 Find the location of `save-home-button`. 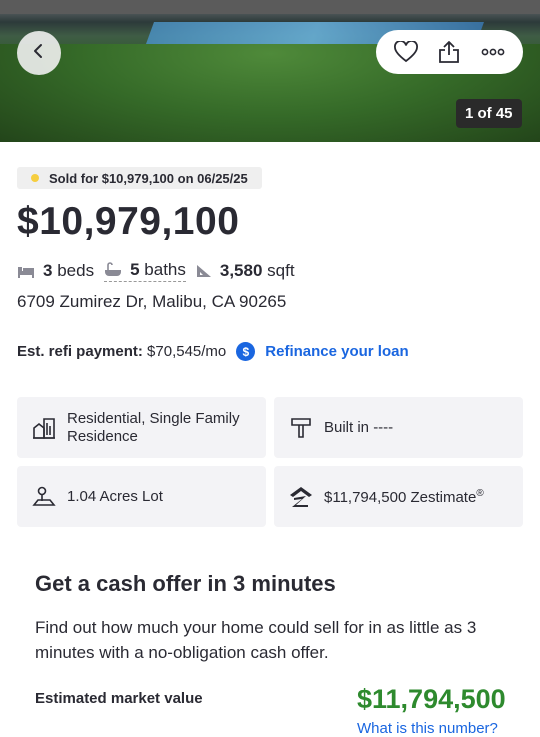

save-home-button is located at coordinates (406, 52).